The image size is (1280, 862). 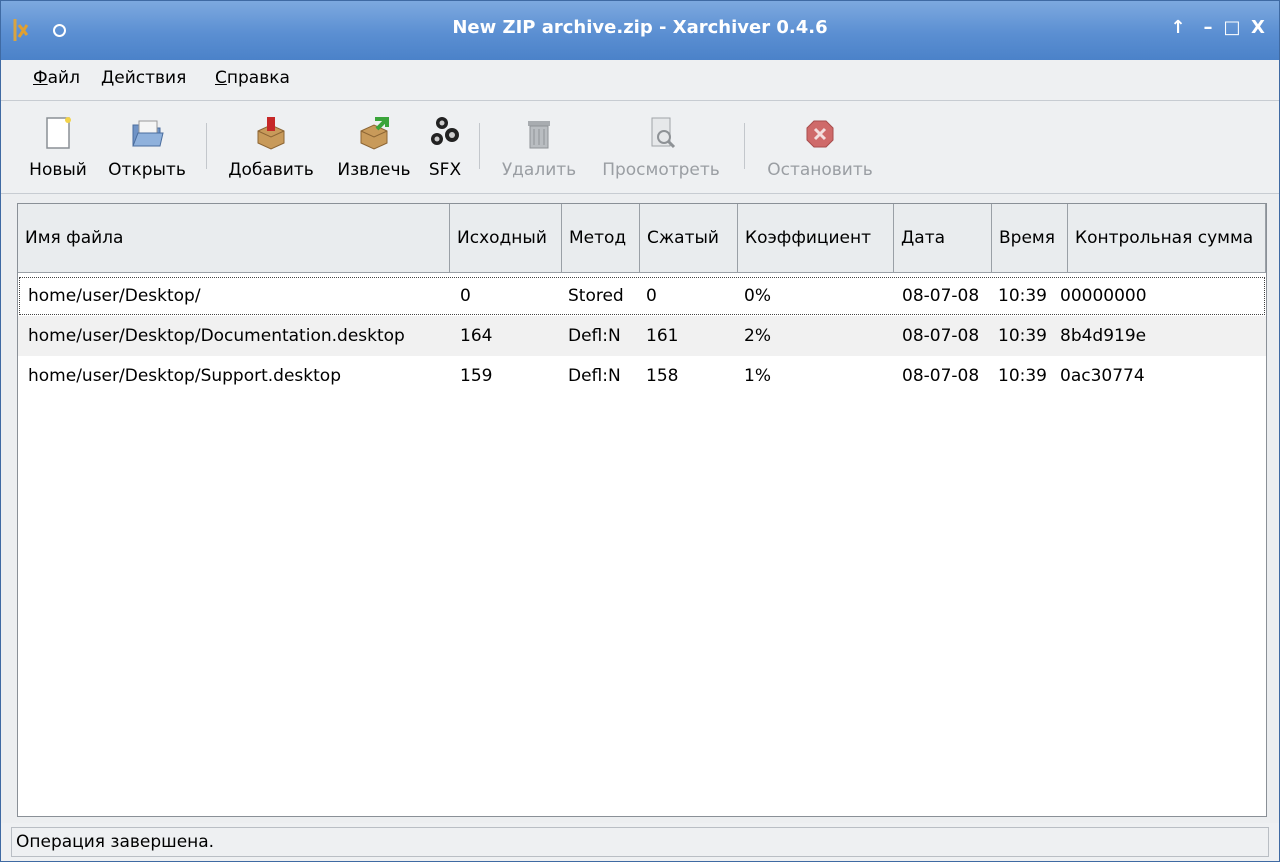 I want to click on cell-ratio: 1%, so click(x=757, y=376).